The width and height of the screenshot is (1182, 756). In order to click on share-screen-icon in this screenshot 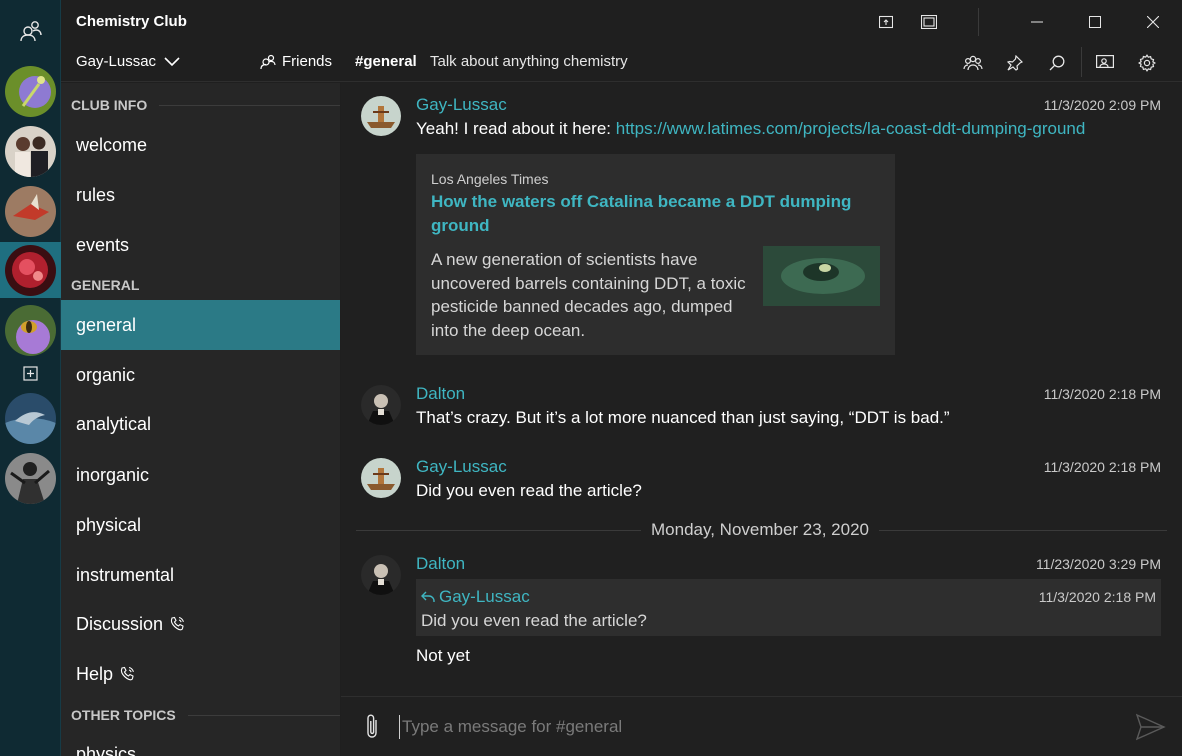, I will do `click(1105, 62)`.